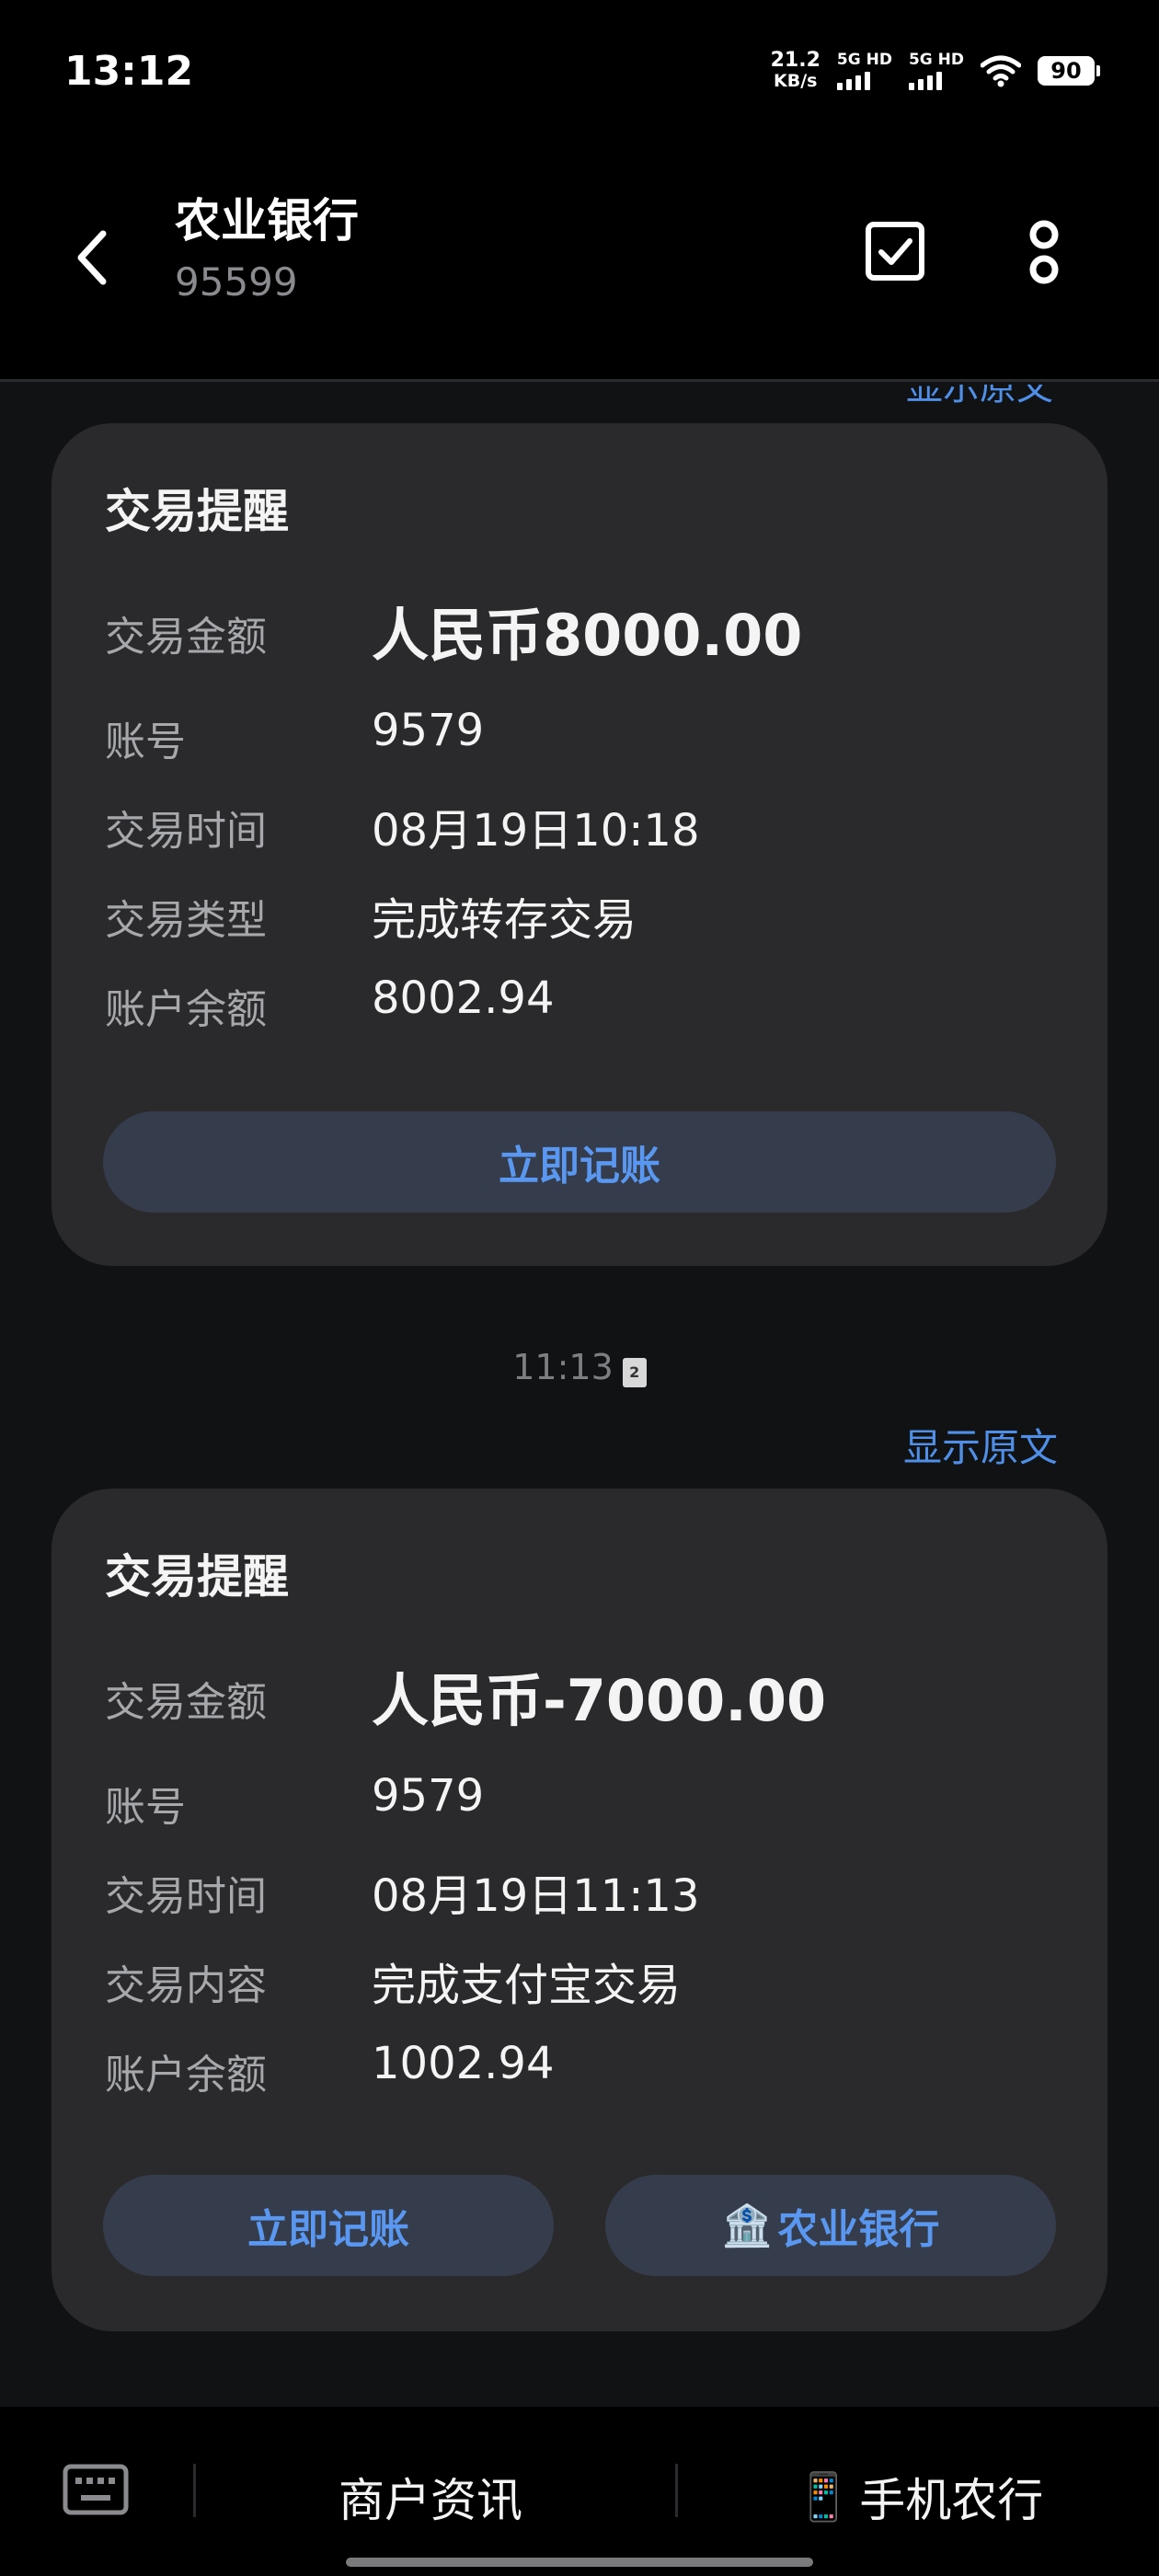  I want to click on show-original-link-clipped: 显示原文, so click(979, 397).